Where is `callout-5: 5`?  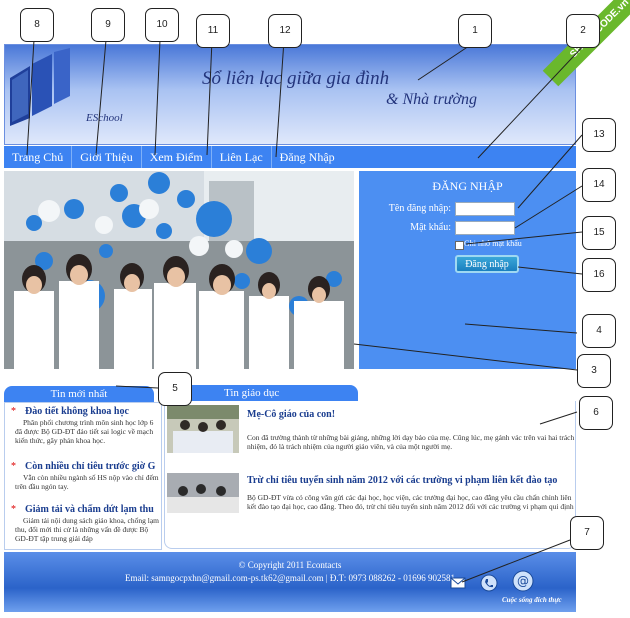
callout-5: 5 is located at coordinates (175, 389).